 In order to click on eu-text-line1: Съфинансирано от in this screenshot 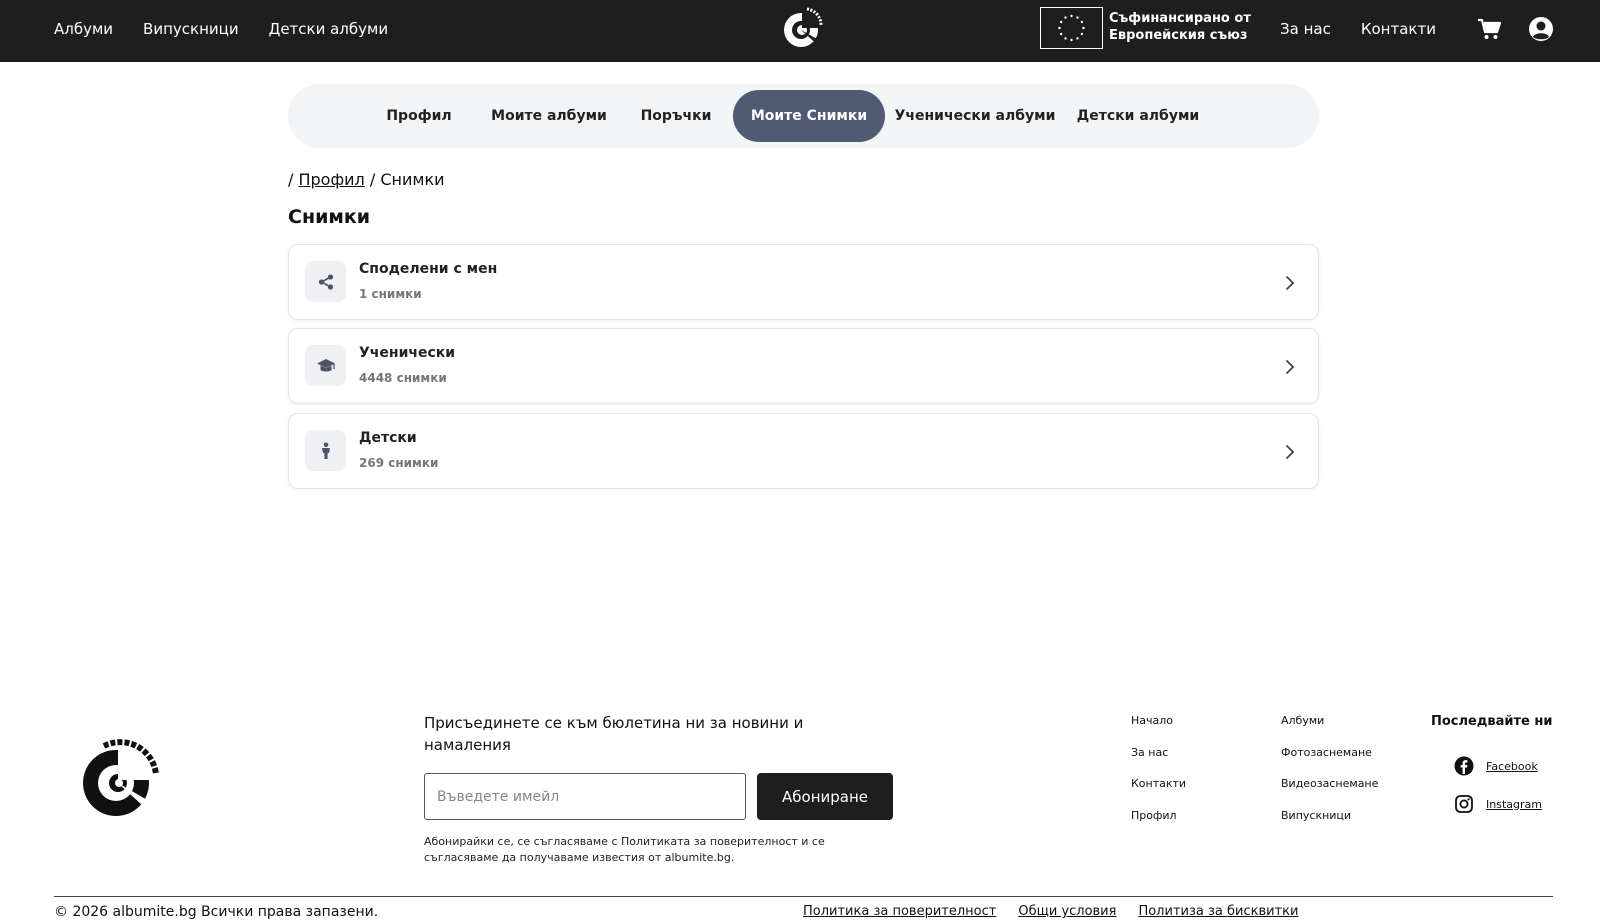, I will do `click(1180, 18)`.